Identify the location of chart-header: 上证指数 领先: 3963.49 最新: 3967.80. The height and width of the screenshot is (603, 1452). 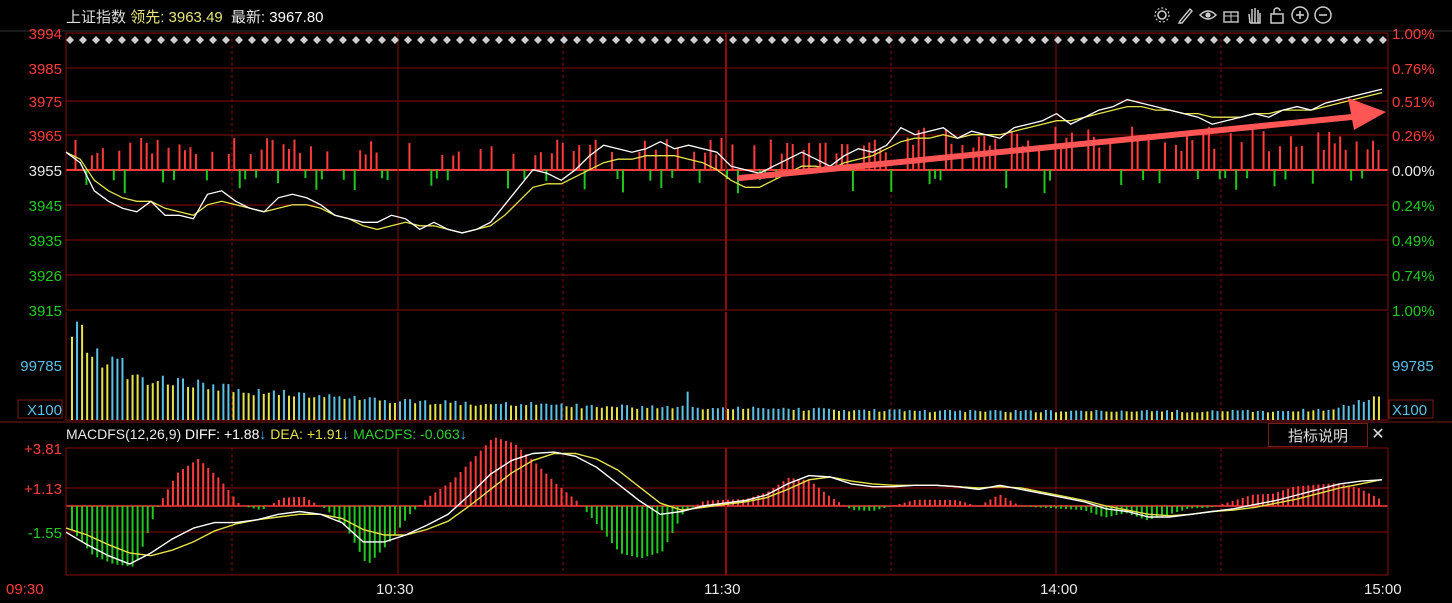
(195, 16).